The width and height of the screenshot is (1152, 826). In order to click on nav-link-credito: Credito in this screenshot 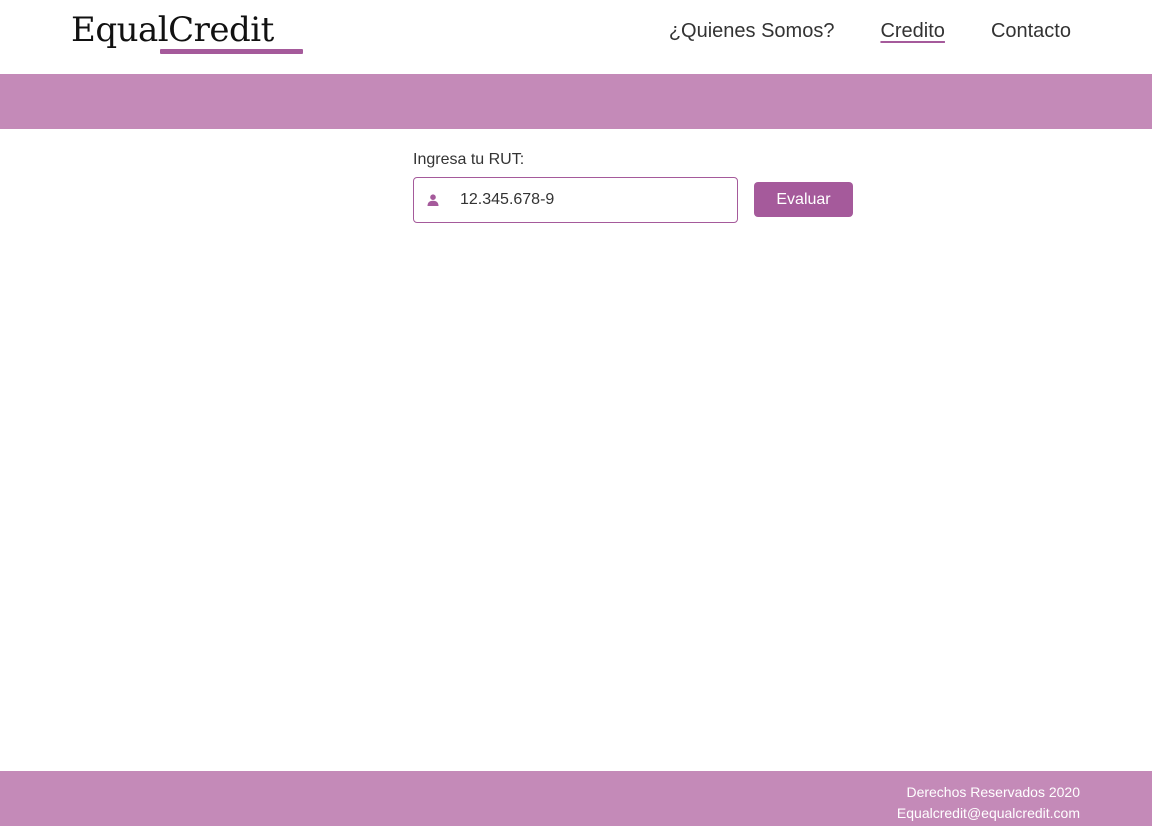, I will do `click(912, 31)`.